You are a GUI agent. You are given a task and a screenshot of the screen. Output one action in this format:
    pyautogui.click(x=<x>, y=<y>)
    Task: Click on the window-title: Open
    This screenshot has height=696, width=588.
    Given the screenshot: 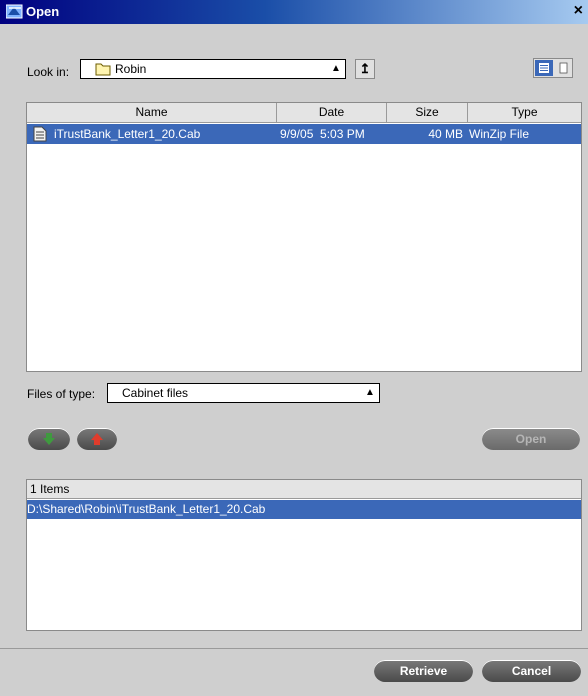 What is the action you would take?
    pyautogui.click(x=43, y=11)
    